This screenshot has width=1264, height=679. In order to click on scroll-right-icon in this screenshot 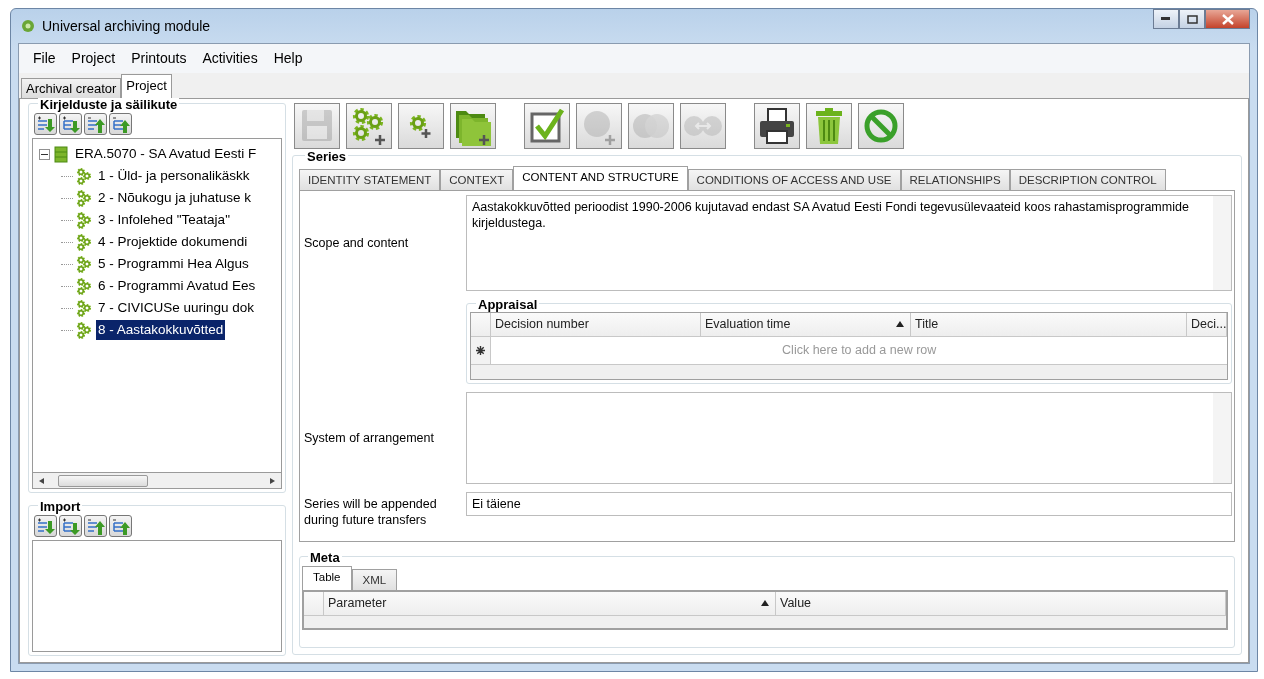, I will do `click(272, 480)`.